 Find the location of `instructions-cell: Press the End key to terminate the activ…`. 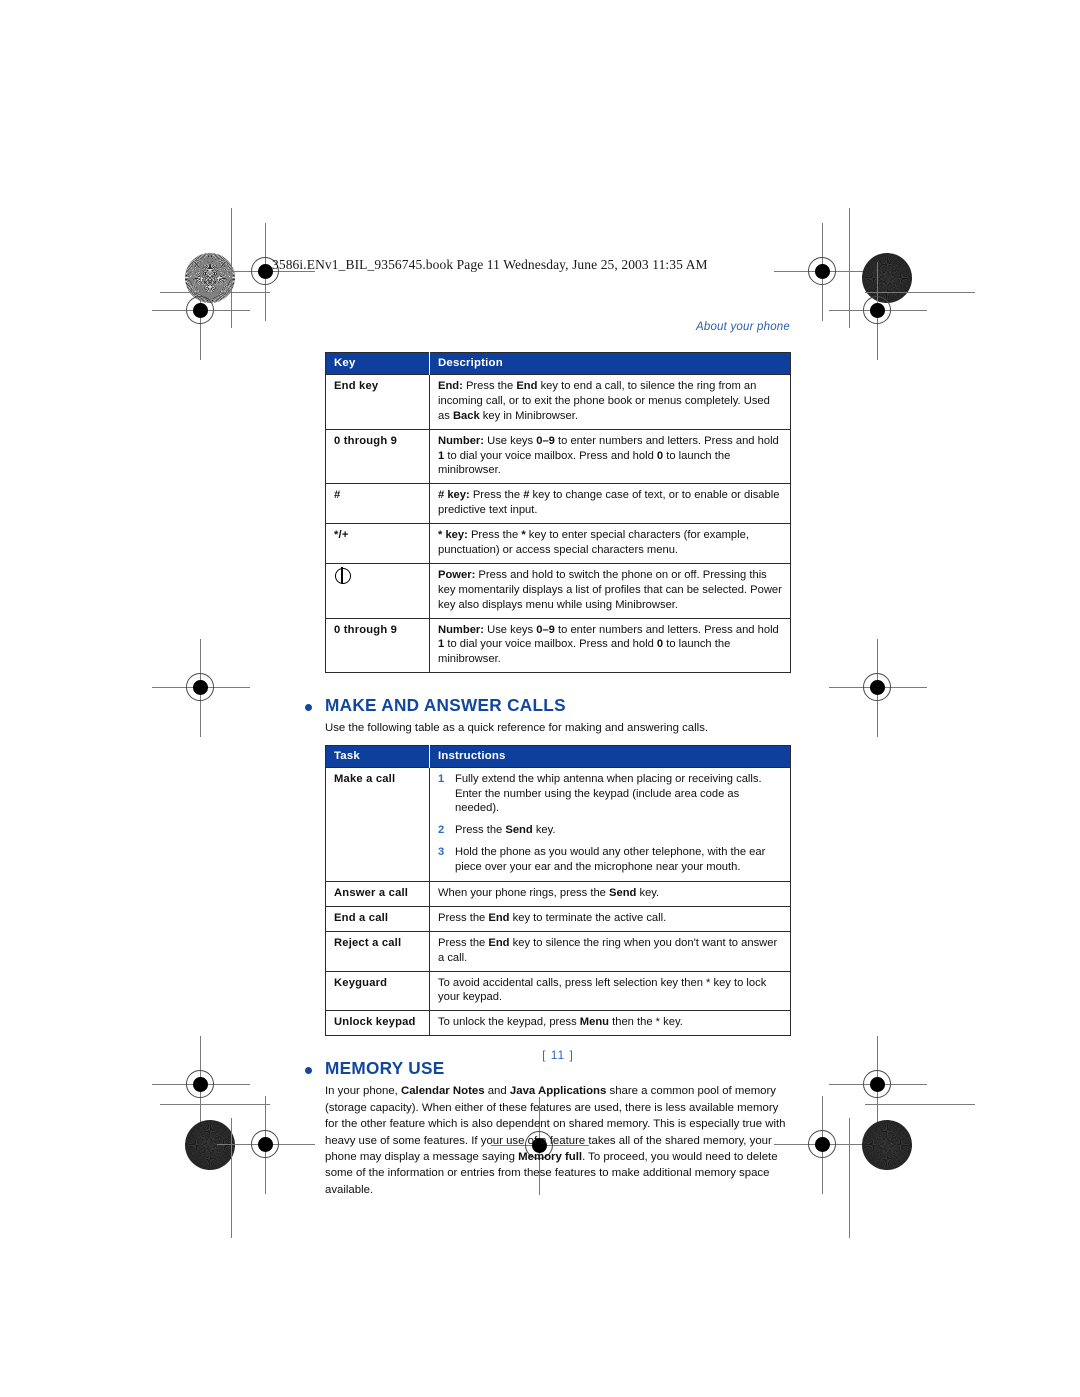

instructions-cell: Press the End key to terminate the activ… is located at coordinates (610, 918).